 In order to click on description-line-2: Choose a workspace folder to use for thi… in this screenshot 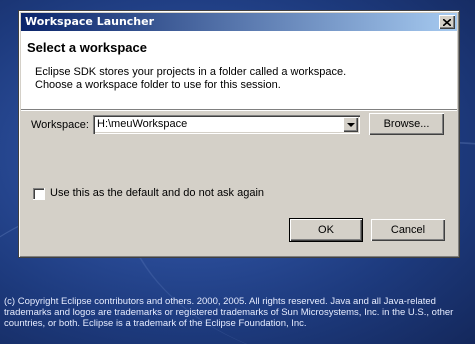, I will do `click(158, 85)`.